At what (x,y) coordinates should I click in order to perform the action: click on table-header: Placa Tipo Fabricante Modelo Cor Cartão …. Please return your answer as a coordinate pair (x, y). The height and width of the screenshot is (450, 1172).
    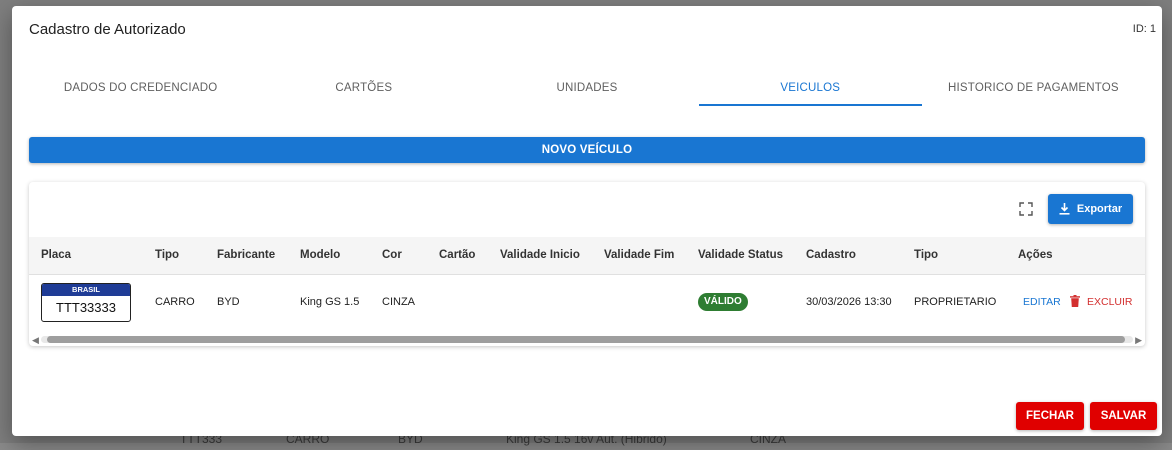
    Looking at the image, I should click on (587, 256).